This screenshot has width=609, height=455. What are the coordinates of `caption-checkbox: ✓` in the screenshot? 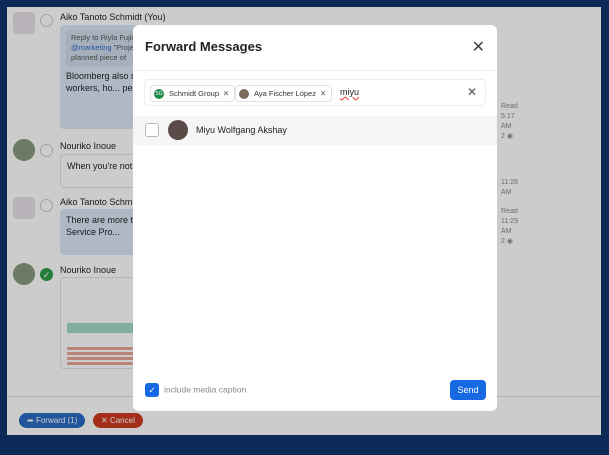 It's located at (152, 390).